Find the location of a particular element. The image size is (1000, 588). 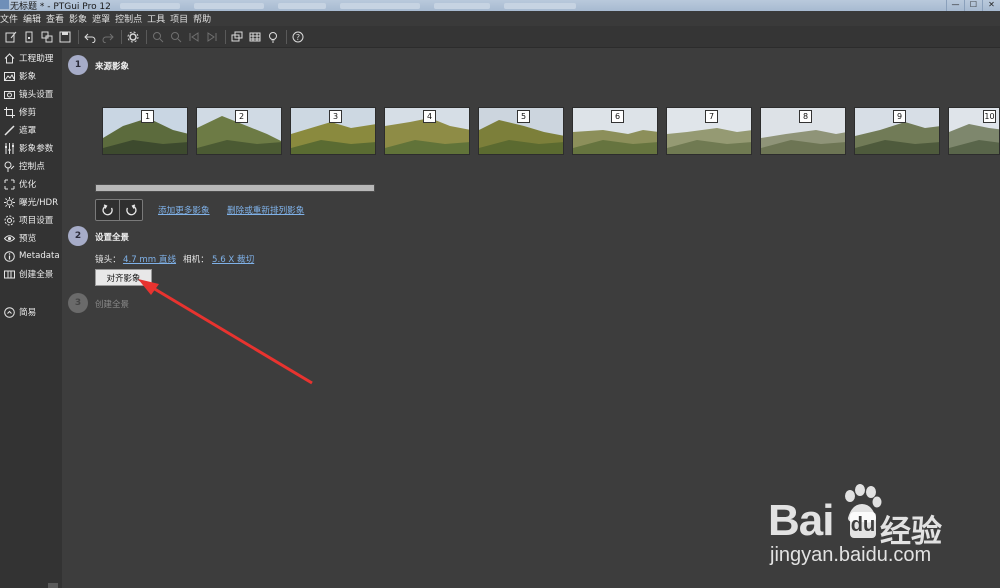

image-thumbnail: 10 is located at coordinates (974, 131).